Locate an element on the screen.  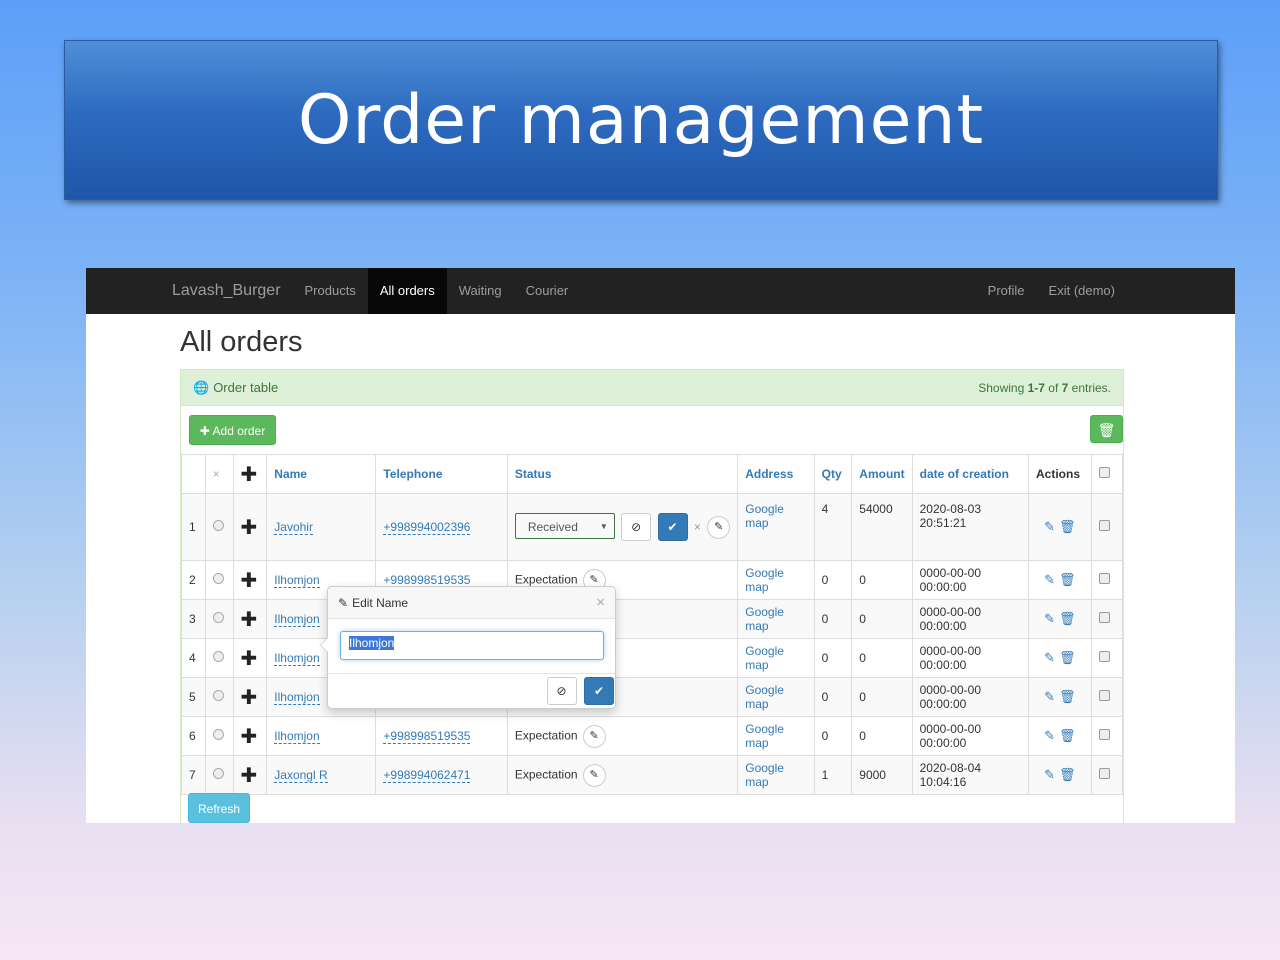
status-cell: Received ▼ ⊘ ✔ × ✎ is located at coordinates (622, 527).